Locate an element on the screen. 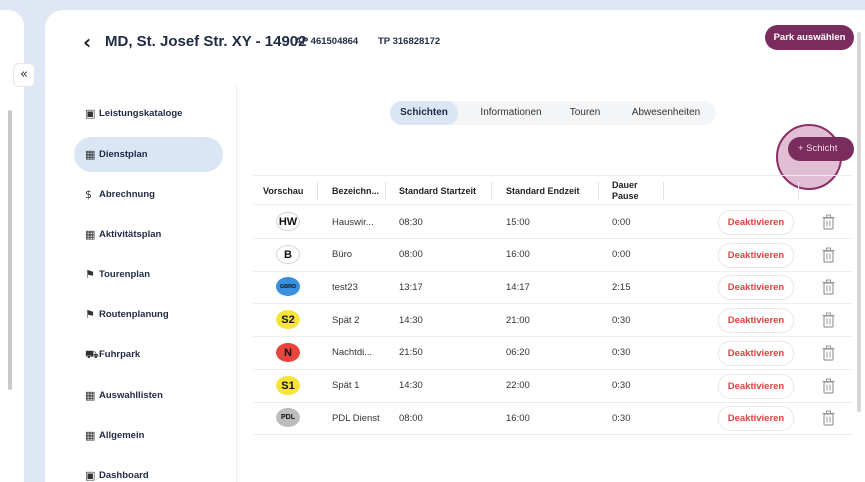  sidebar-item: ⛟ Fuhrpark is located at coordinates (148, 354).